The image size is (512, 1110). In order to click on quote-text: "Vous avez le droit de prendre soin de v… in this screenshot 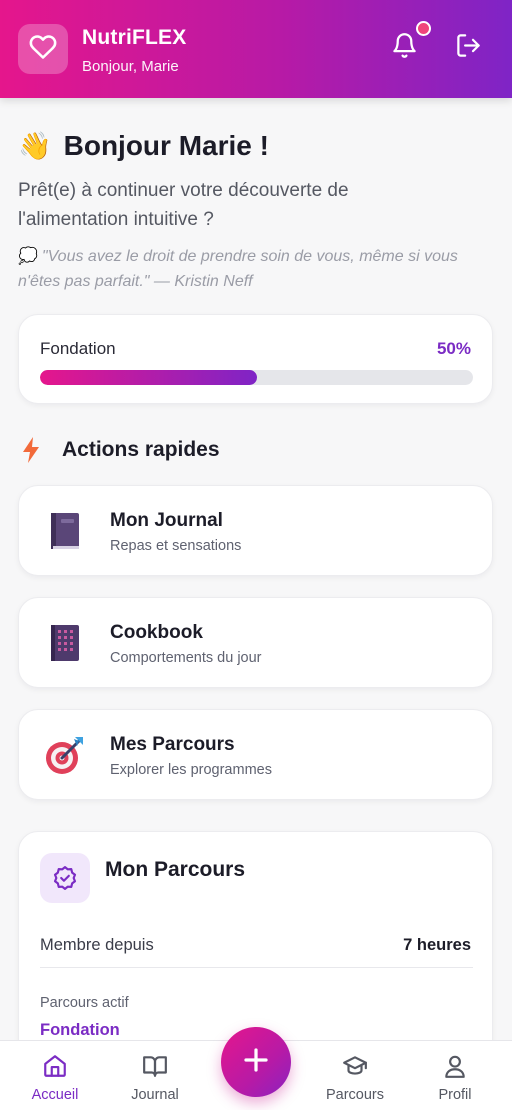, I will do `click(238, 269)`.